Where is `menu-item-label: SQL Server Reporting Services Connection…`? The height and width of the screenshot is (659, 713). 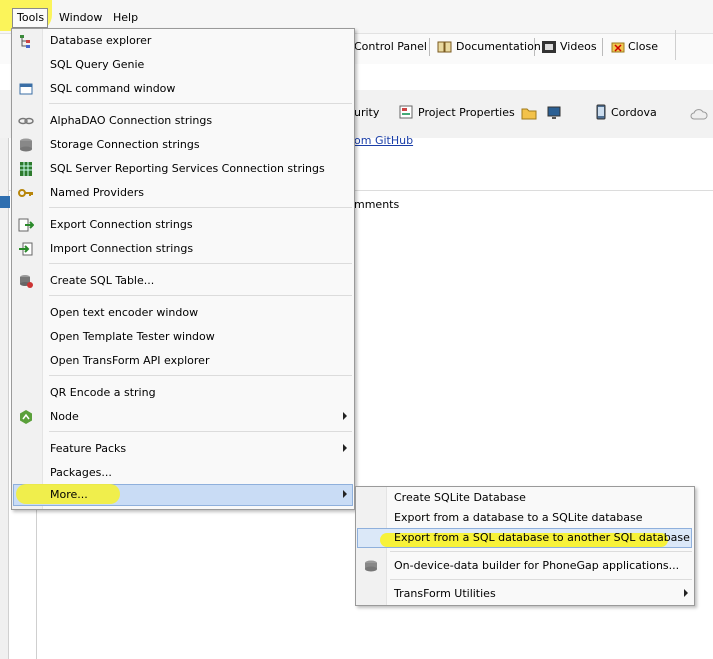
menu-item-label: SQL Server Reporting Services Connection… is located at coordinates (187, 168).